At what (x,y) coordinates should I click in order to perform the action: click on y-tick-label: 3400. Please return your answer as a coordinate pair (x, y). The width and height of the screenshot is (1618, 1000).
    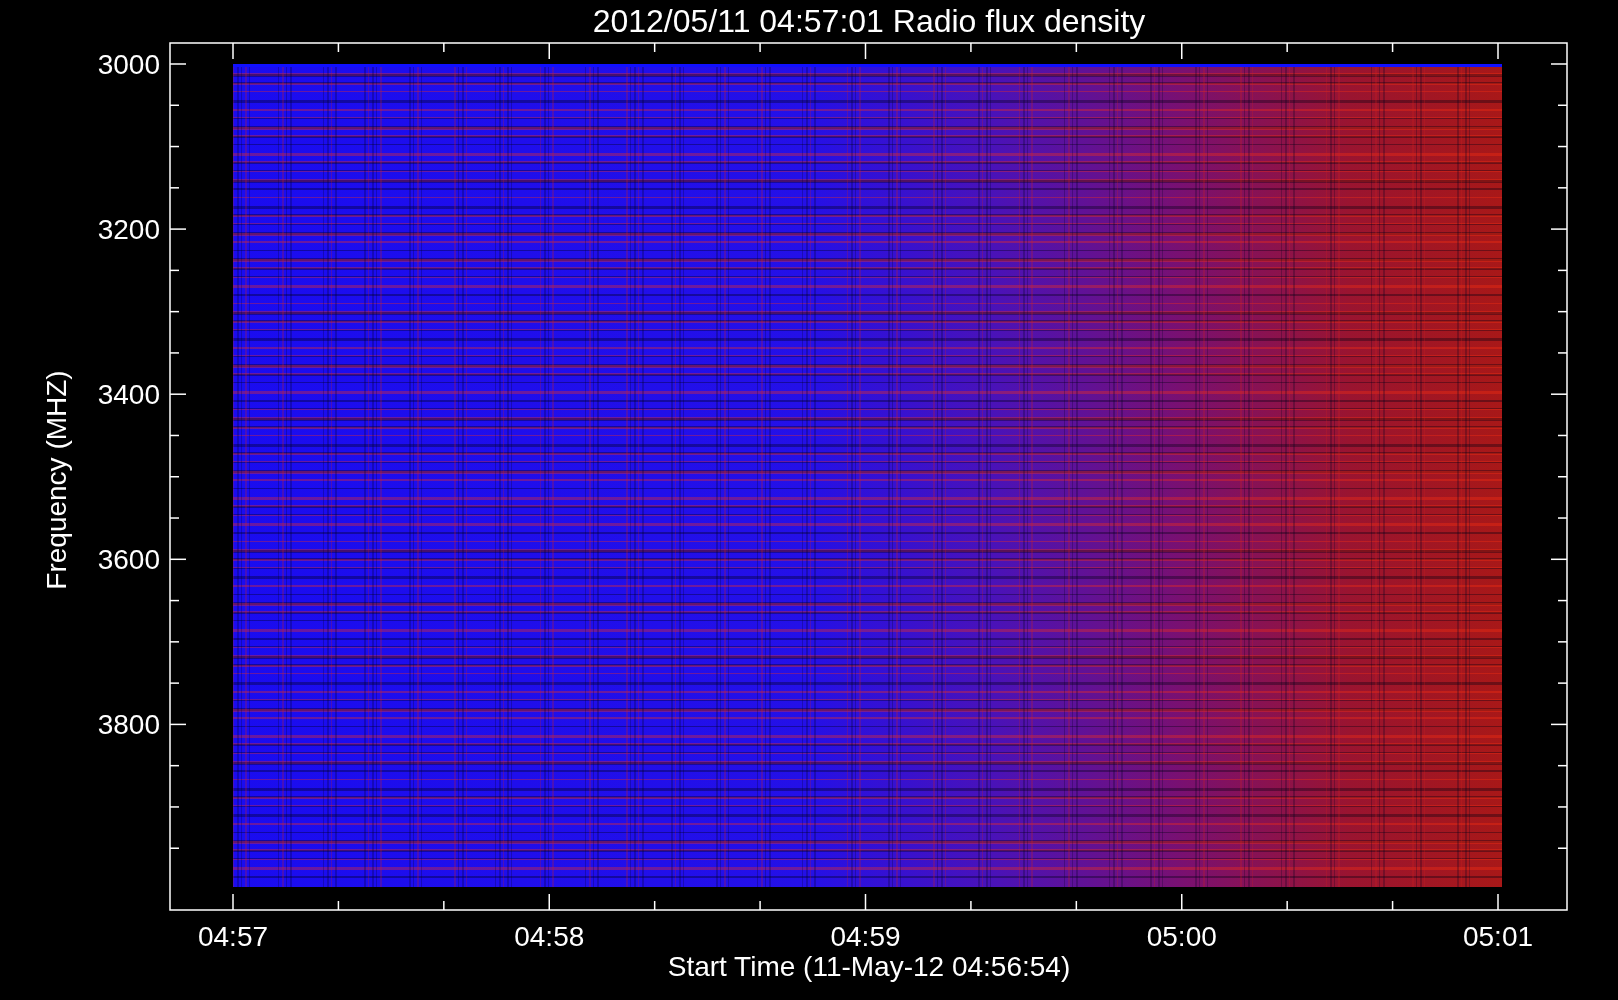
    Looking at the image, I should click on (128, 395).